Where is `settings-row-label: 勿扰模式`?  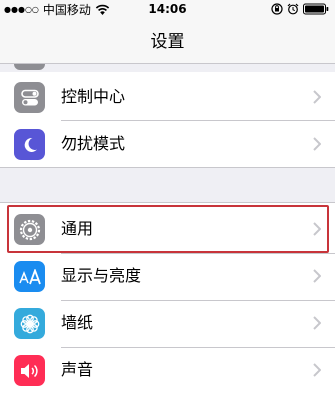
settings-row-label: 勿扰模式 is located at coordinates (93, 143).